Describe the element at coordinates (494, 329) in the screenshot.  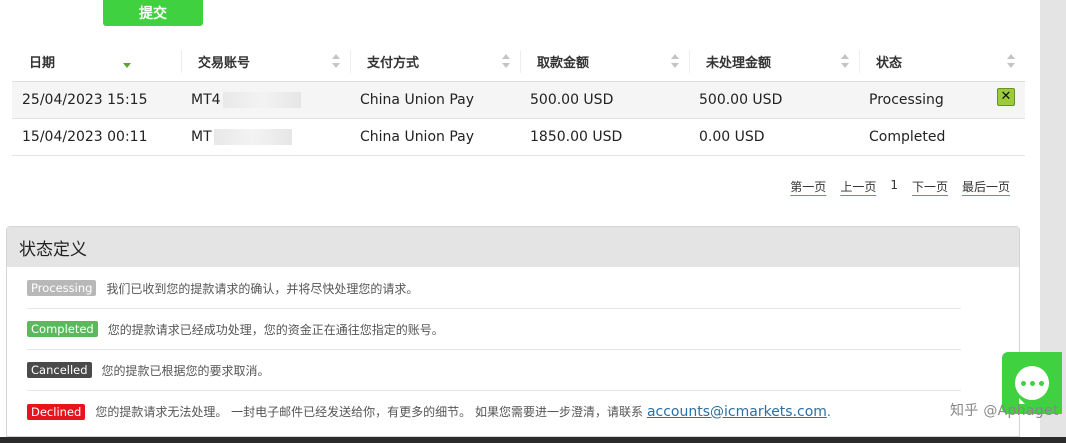
I see `legend-item-completed: Completed 您的提款请求已经成功处理，您的资金正在通往您指定的账号。` at that location.